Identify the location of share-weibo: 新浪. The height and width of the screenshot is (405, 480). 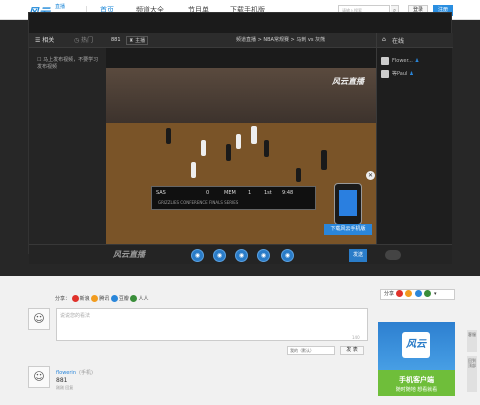
(80, 298).